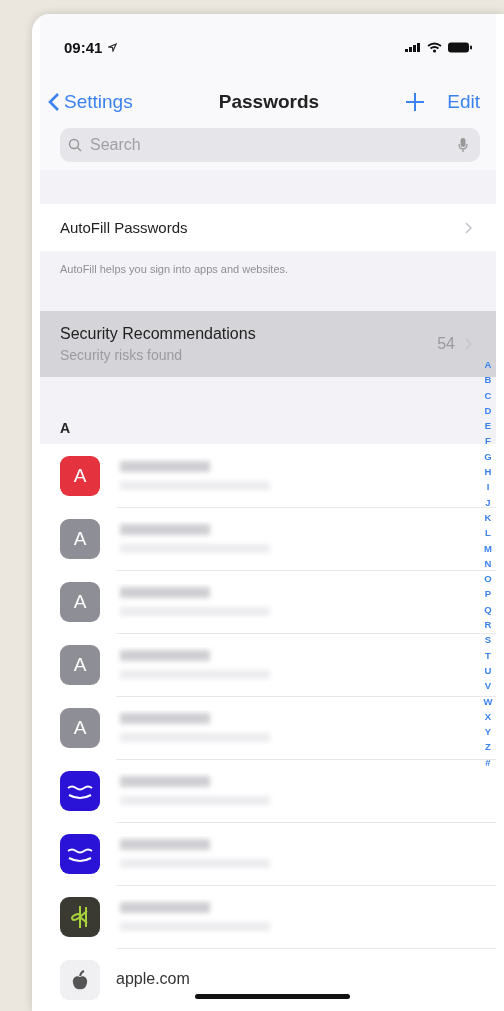 The width and height of the screenshot is (504, 1011). What do you see at coordinates (153, 979) in the screenshot?
I see `site-name: apple.com` at bounding box center [153, 979].